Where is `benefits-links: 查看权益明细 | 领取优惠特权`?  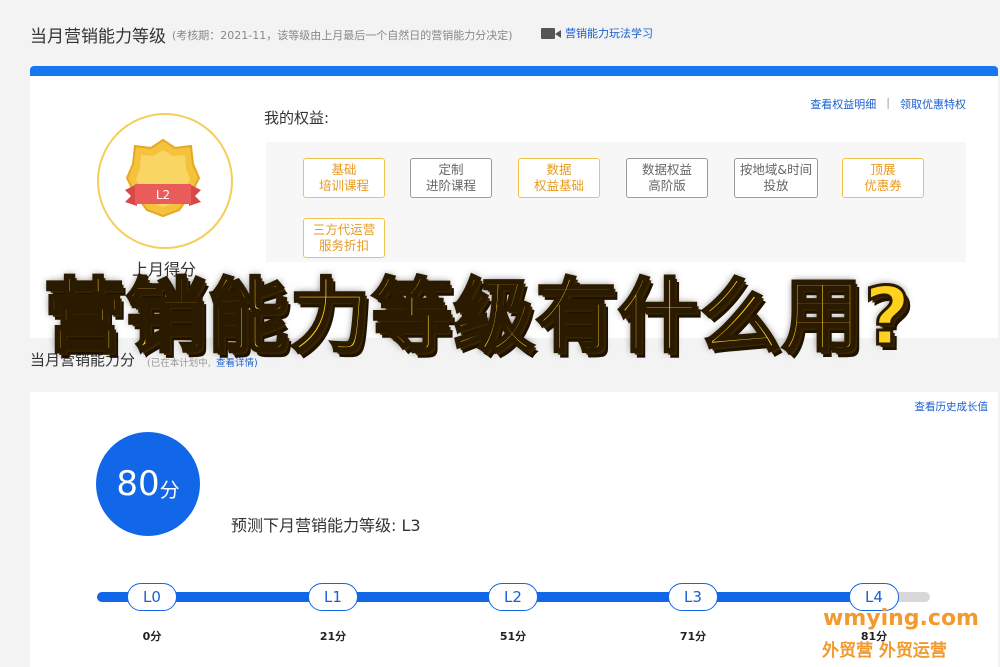
benefits-links: 查看权益明细 | 领取优惠特权 is located at coordinates (888, 104).